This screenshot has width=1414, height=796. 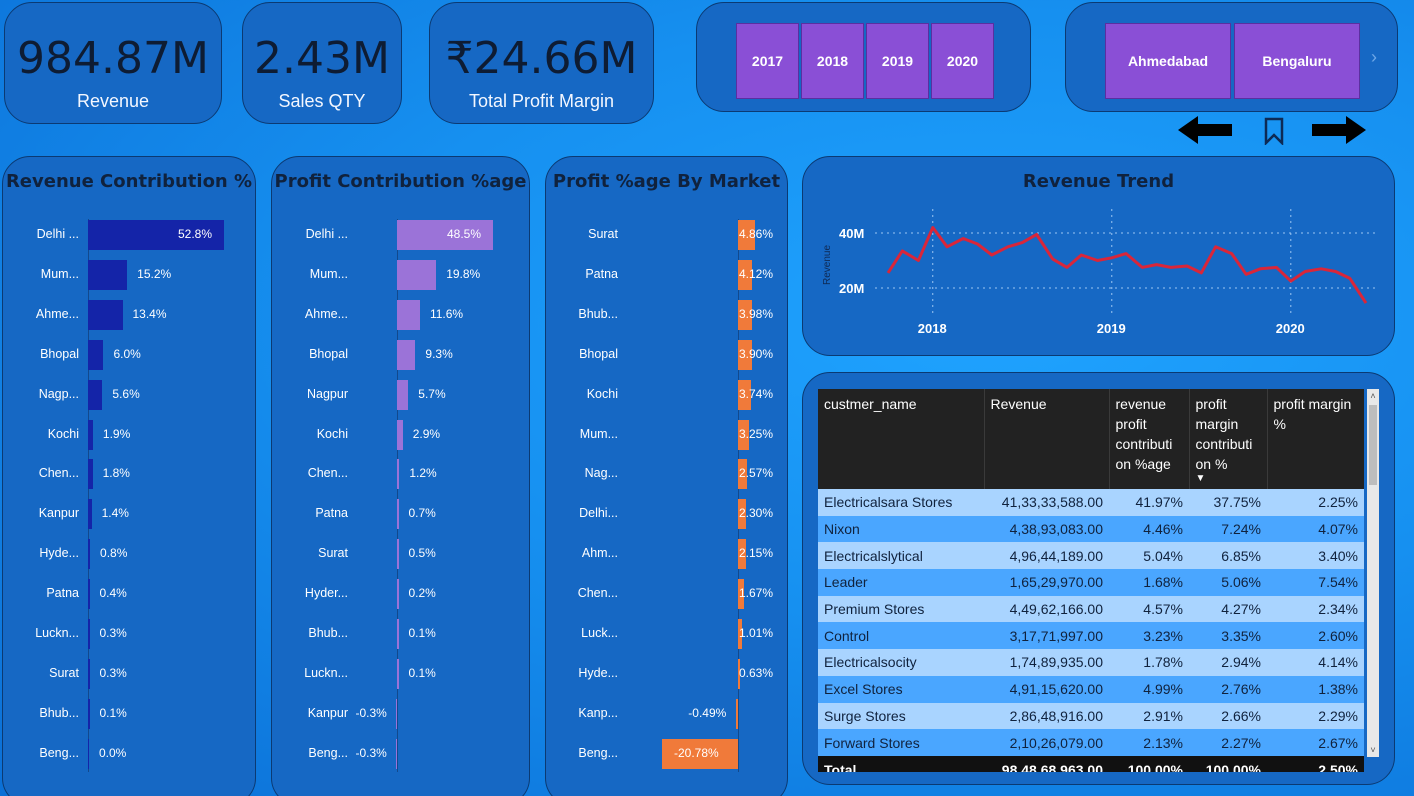 I want to click on bar-row: Bhopal 3.90%, so click(x=666, y=359).